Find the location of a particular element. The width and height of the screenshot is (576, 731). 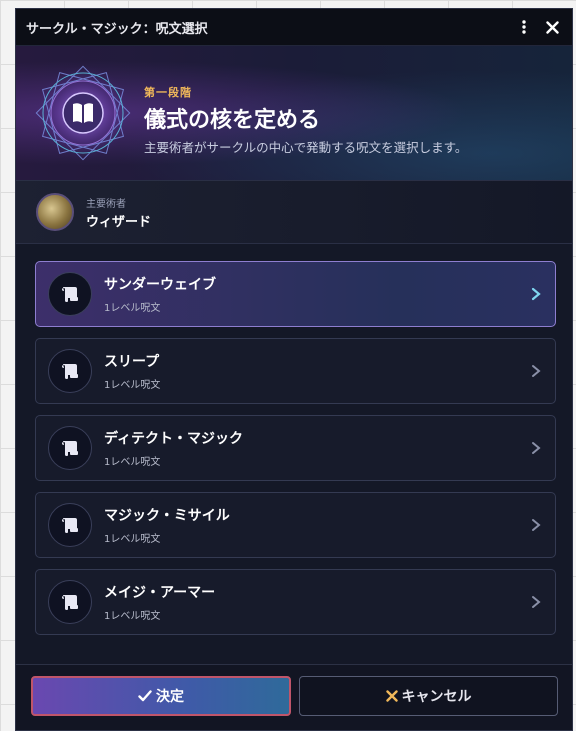

spell-item-thunderwave: サンダーウェイブ 1レベル呪文 is located at coordinates (295, 294).